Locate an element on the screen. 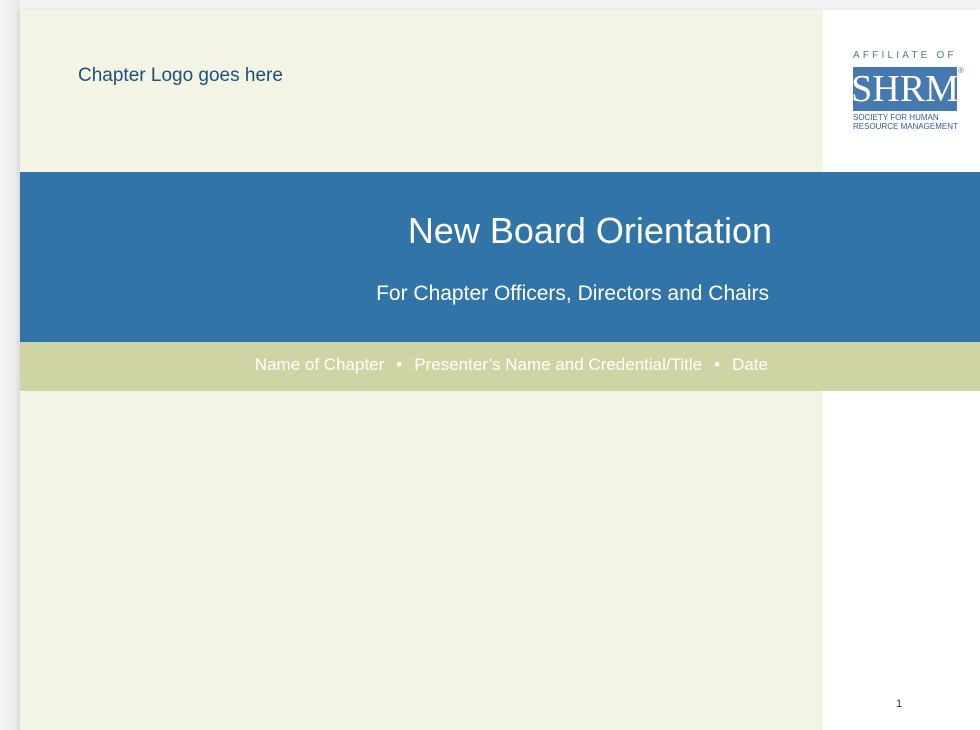  shrm-wordmark-box: SHRM is located at coordinates (905, 89).